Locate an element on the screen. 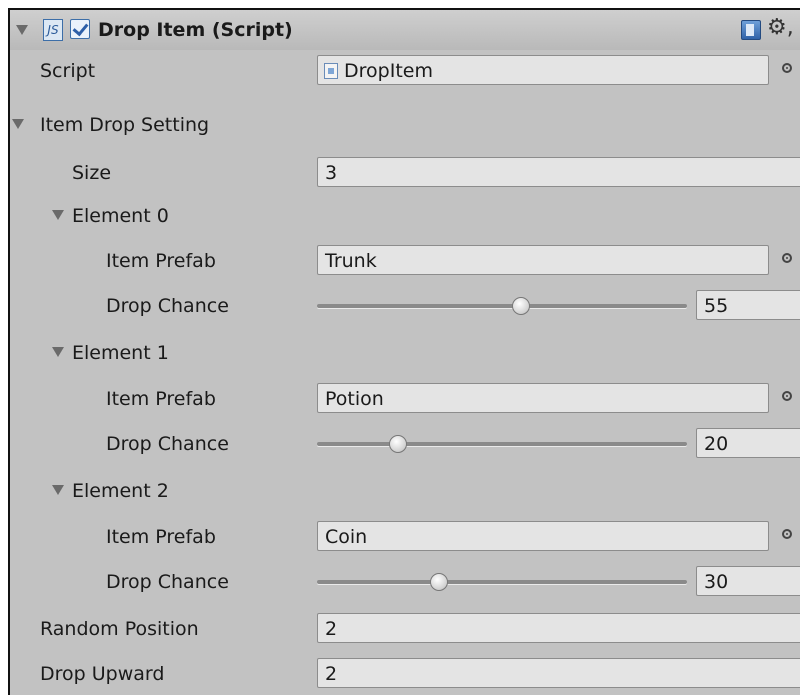 This screenshot has width=800, height=695. size-label: Size is located at coordinates (92, 173).